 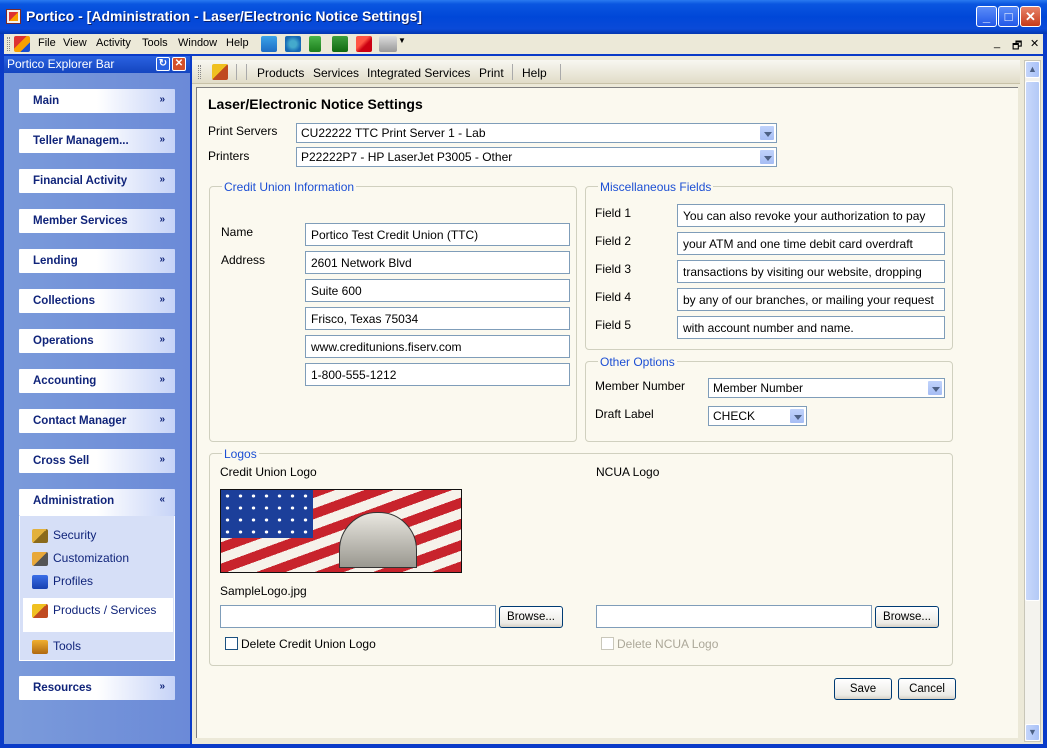 What do you see at coordinates (97, 181) in the screenshot?
I see `group-financial-activity: Financial Activity »` at bounding box center [97, 181].